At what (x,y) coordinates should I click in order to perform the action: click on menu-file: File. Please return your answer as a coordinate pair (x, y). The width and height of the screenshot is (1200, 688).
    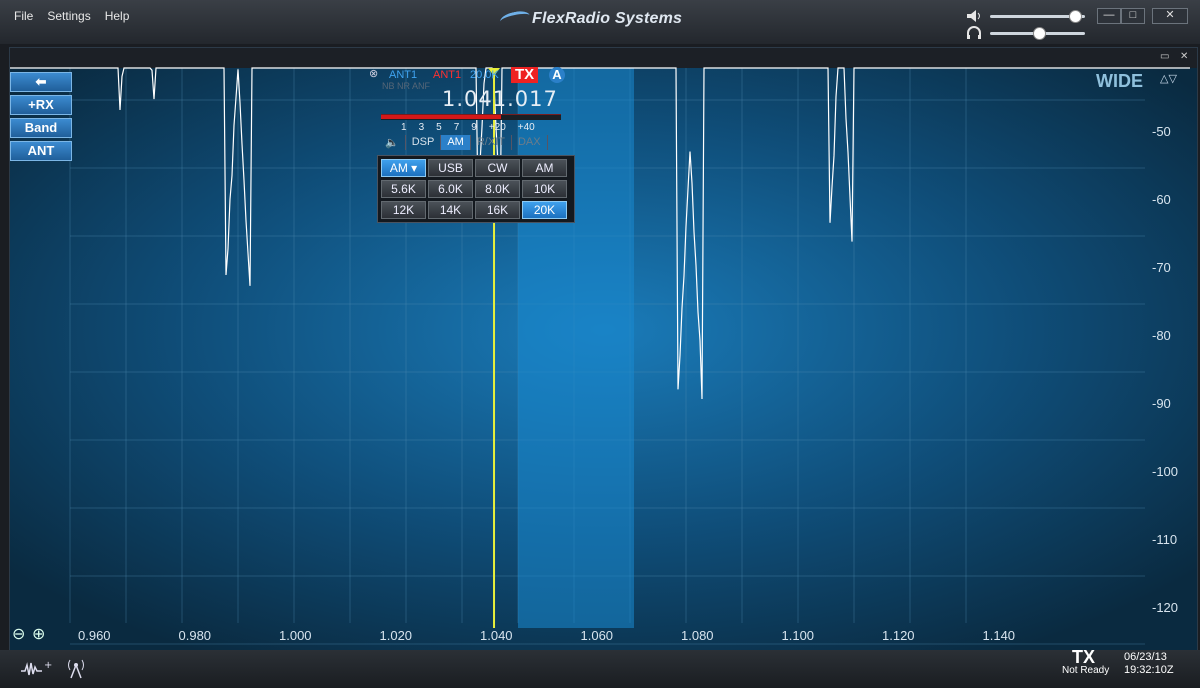
    Looking at the image, I should click on (23, 16).